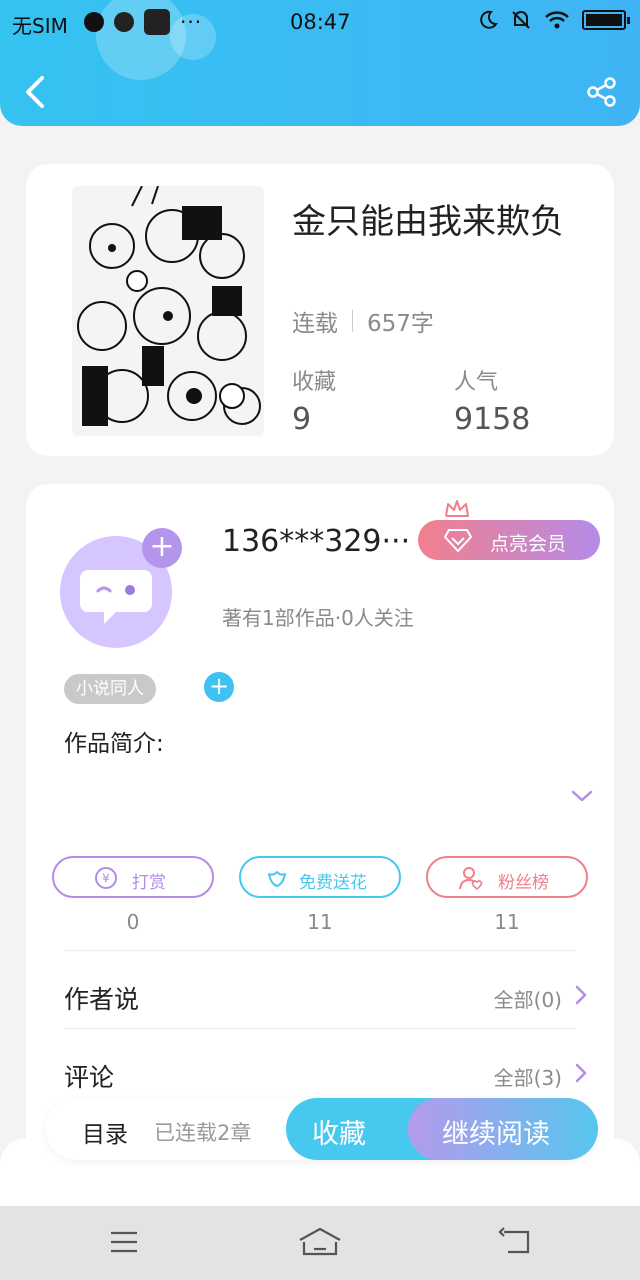  What do you see at coordinates (363, 321) in the screenshot?
I see `book-meta: 连载 657字` at bounding box center [363, 321].